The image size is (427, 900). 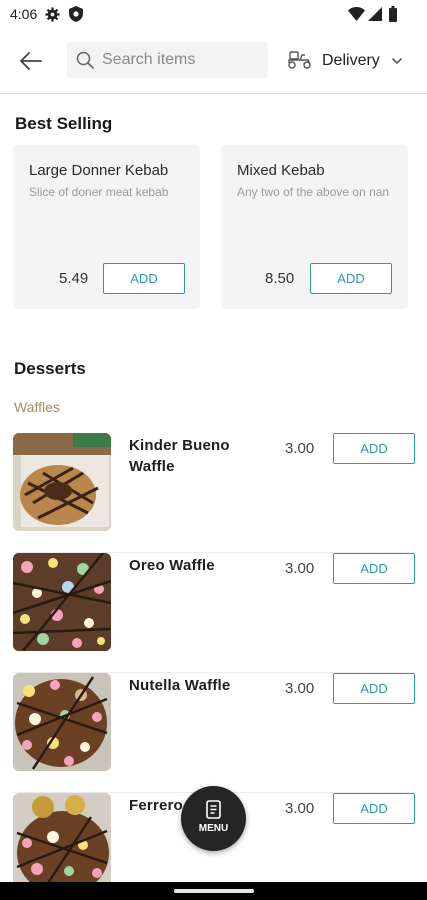 I want to click on list-item: Kinder Bueno Waffle 3.00 ADD, so click(x=214, y=493).